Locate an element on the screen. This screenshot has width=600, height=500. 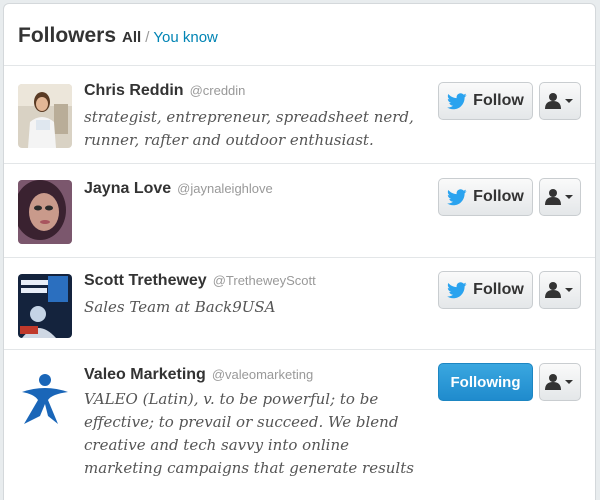
user-name-line: Jayna Love @jaynaleighlove is located at coordinates (178, 189).